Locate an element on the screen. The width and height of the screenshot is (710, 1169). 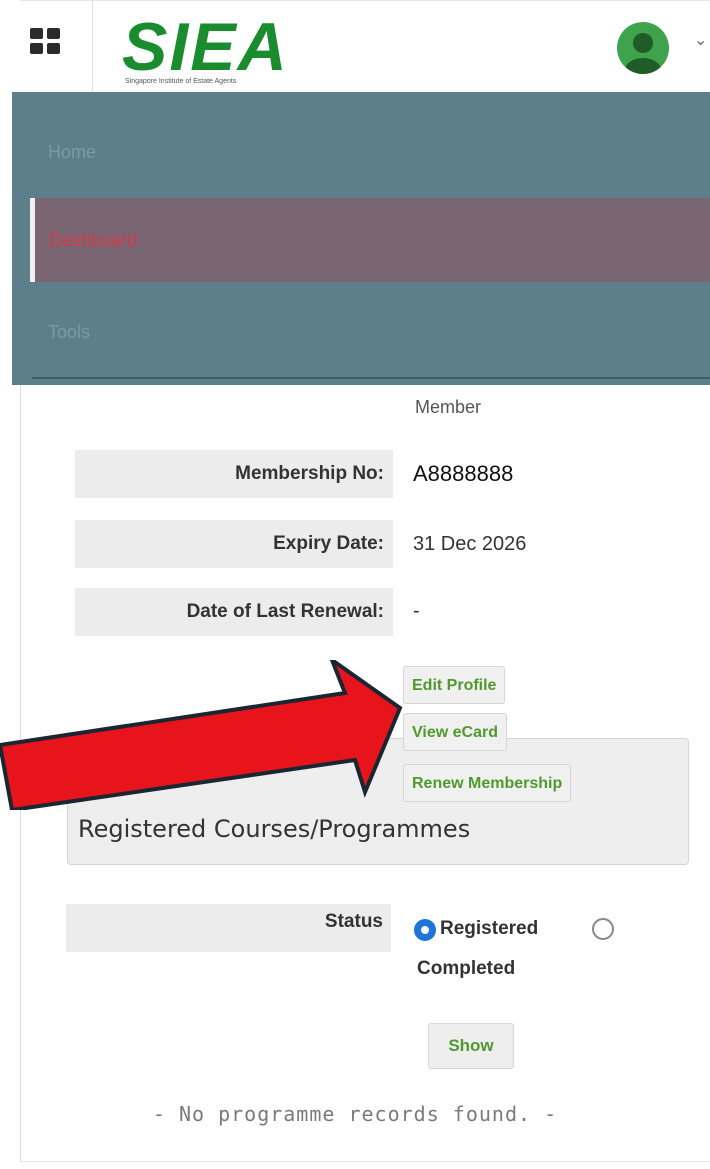
annotation-arrow-icon is located at coordinates (201, 735).